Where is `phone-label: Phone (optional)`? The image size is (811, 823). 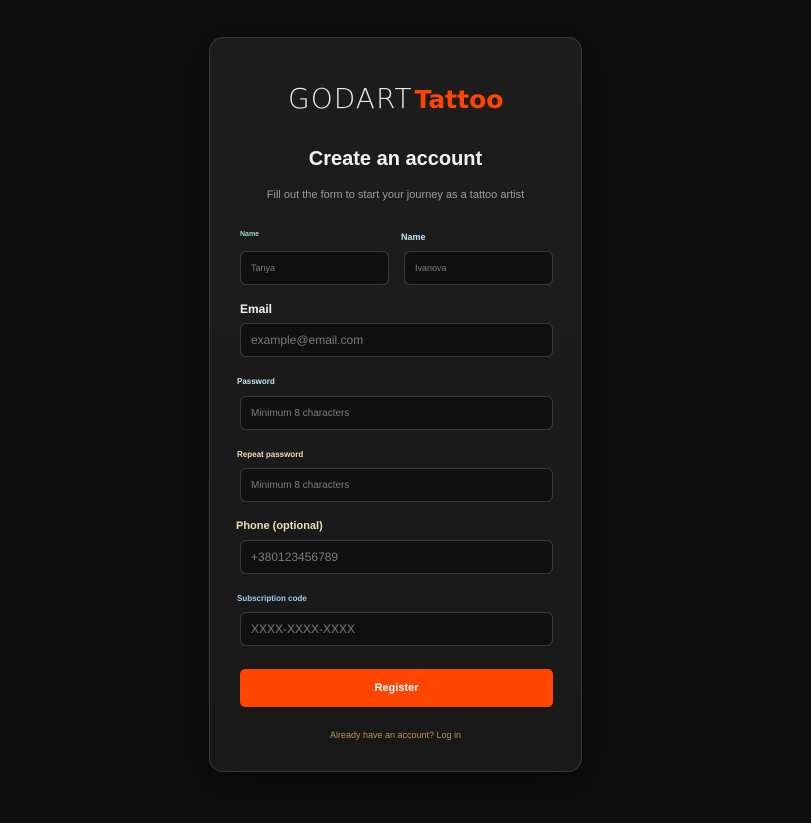
phone-label: Phone (optional) is located at coordinates (279, 526).